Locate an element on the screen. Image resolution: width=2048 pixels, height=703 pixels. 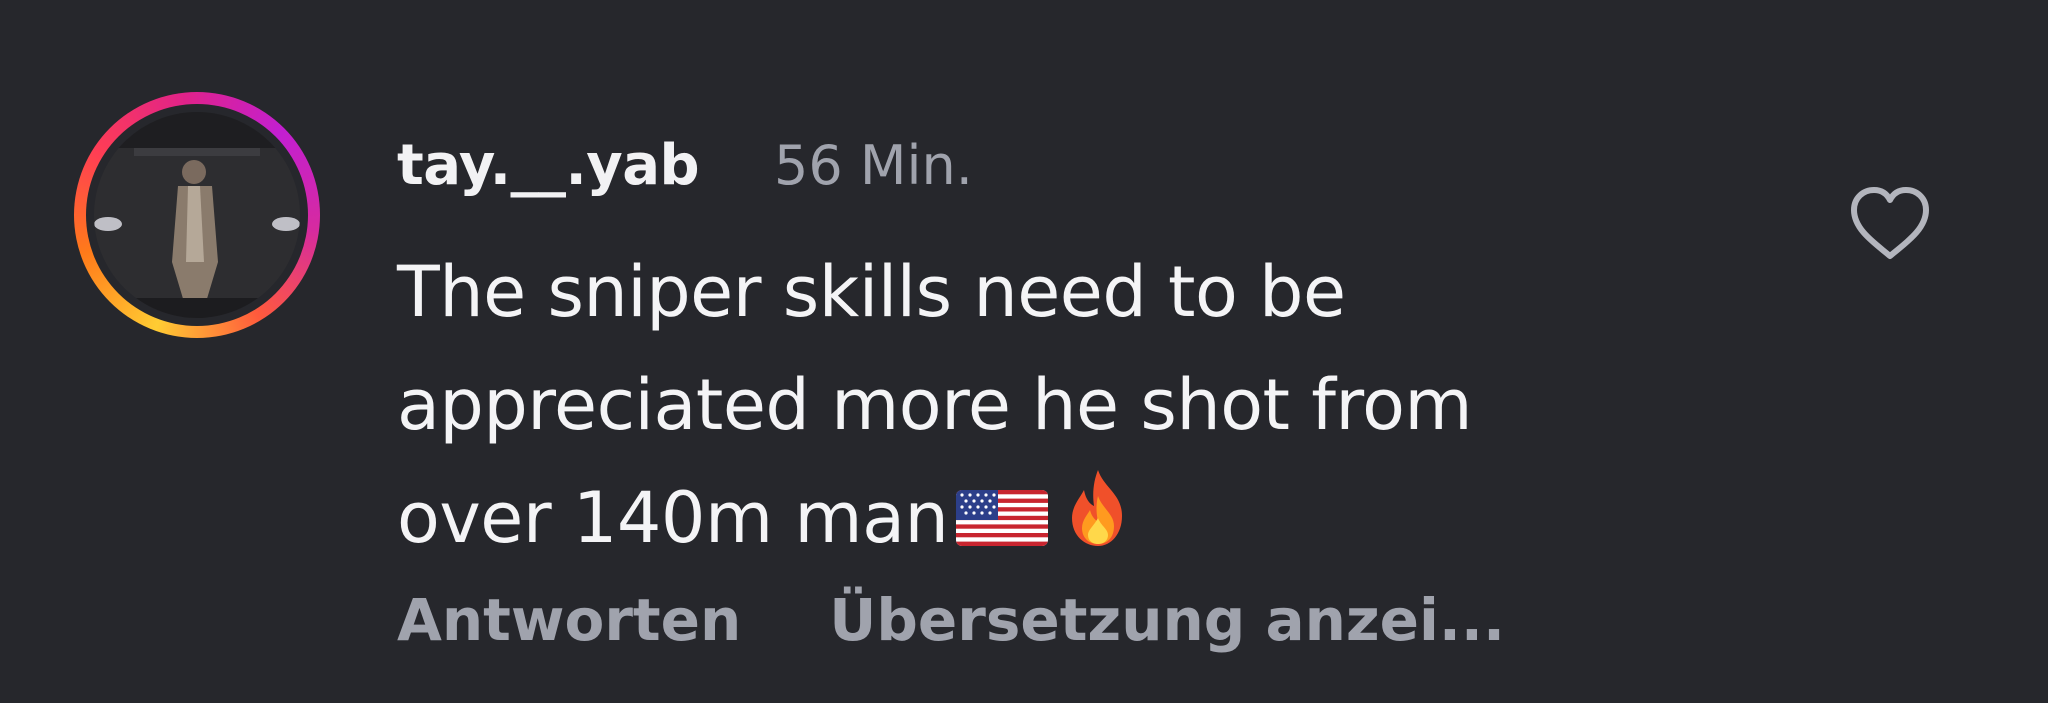
avatar is located at coordinates (197, 215).